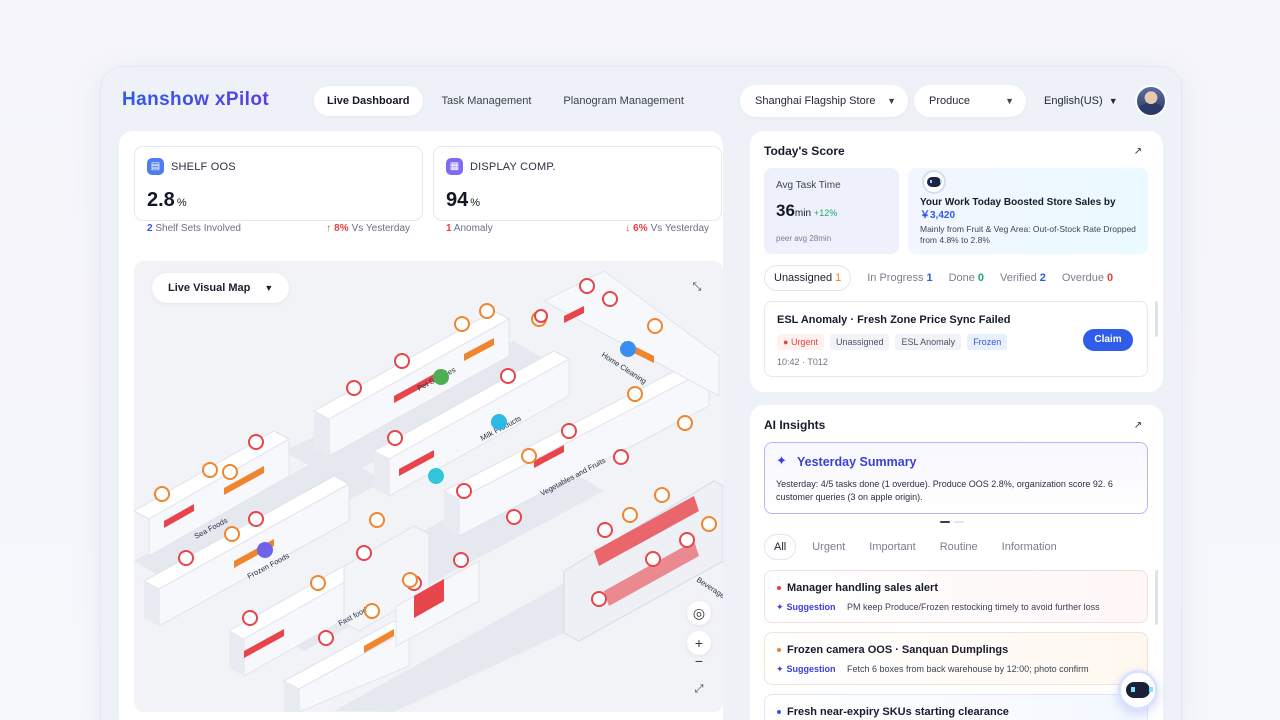 Image resolution: width=1280 pixels, height=720 pixels. I want to click on tab-planogram-management: Planogram Management, so click(623, 101).